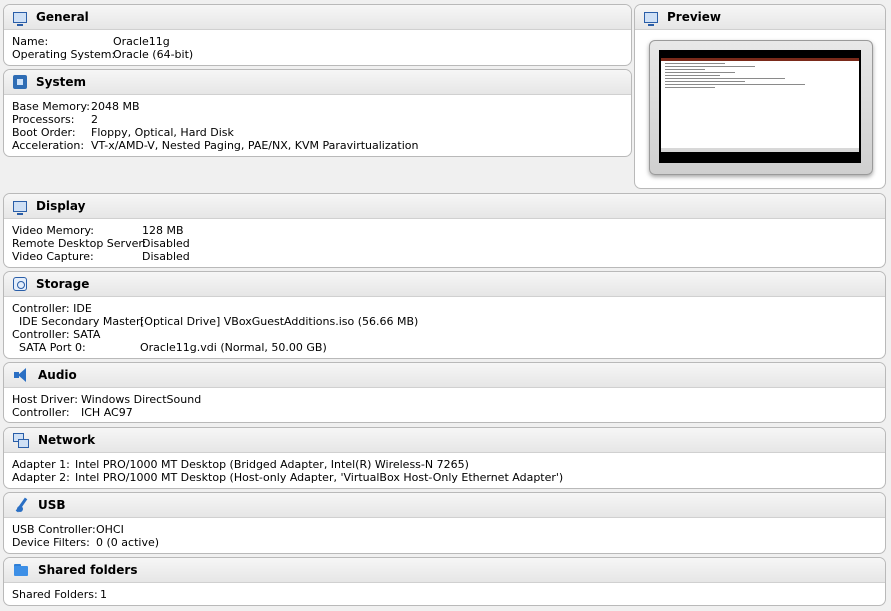 The width and height of the screenshot is (891, 611). What do you see at coordinates (444, 284) in the screenshot?
I see `storage-header: Storage` at bounding box center [444, 284].